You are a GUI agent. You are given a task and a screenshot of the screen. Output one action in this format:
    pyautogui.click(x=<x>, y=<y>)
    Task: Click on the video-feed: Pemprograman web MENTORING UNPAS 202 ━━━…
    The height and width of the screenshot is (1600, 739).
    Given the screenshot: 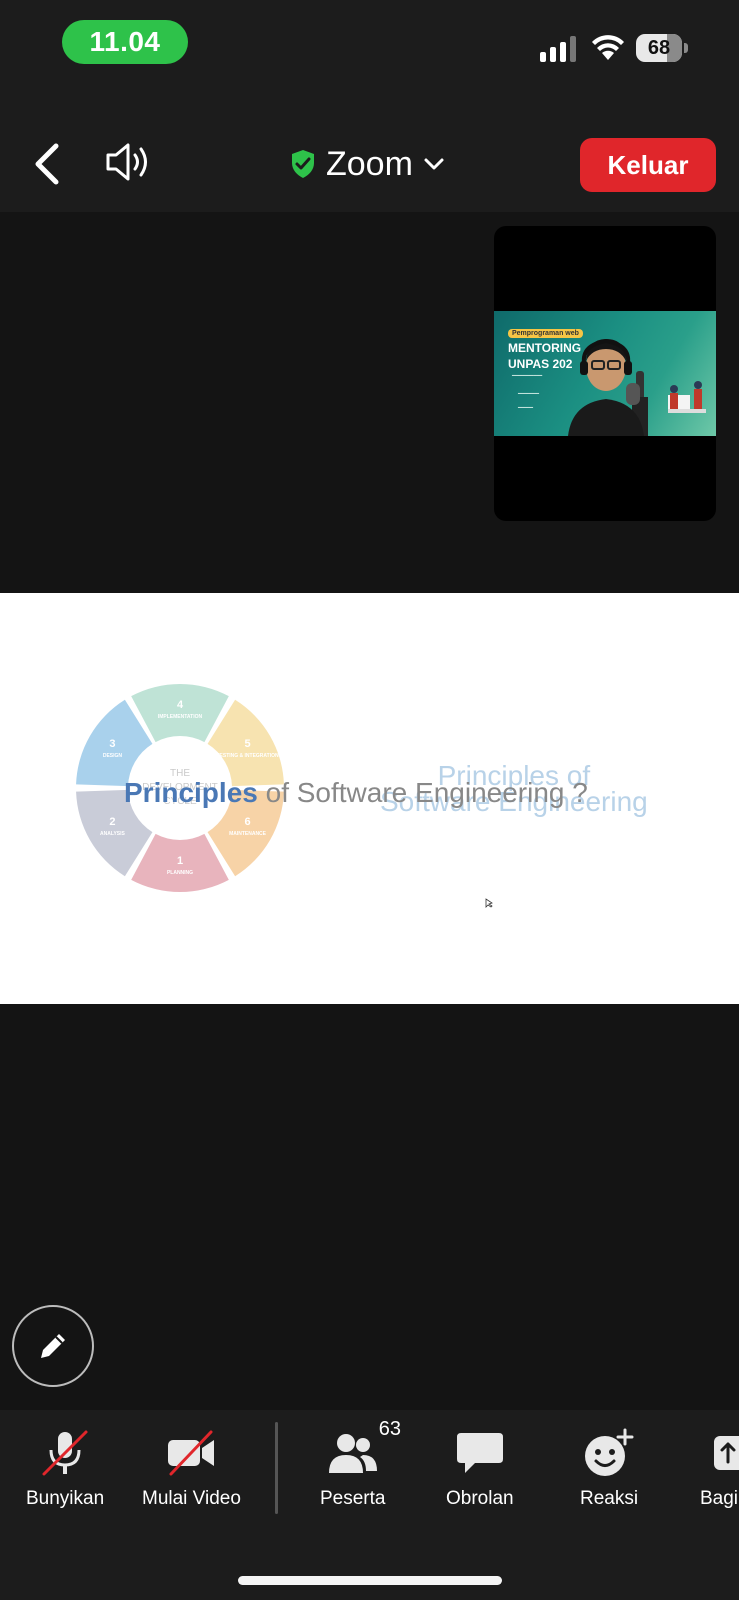 What is the action you would take?
    pyautogui.click(x=605, y=373)
    